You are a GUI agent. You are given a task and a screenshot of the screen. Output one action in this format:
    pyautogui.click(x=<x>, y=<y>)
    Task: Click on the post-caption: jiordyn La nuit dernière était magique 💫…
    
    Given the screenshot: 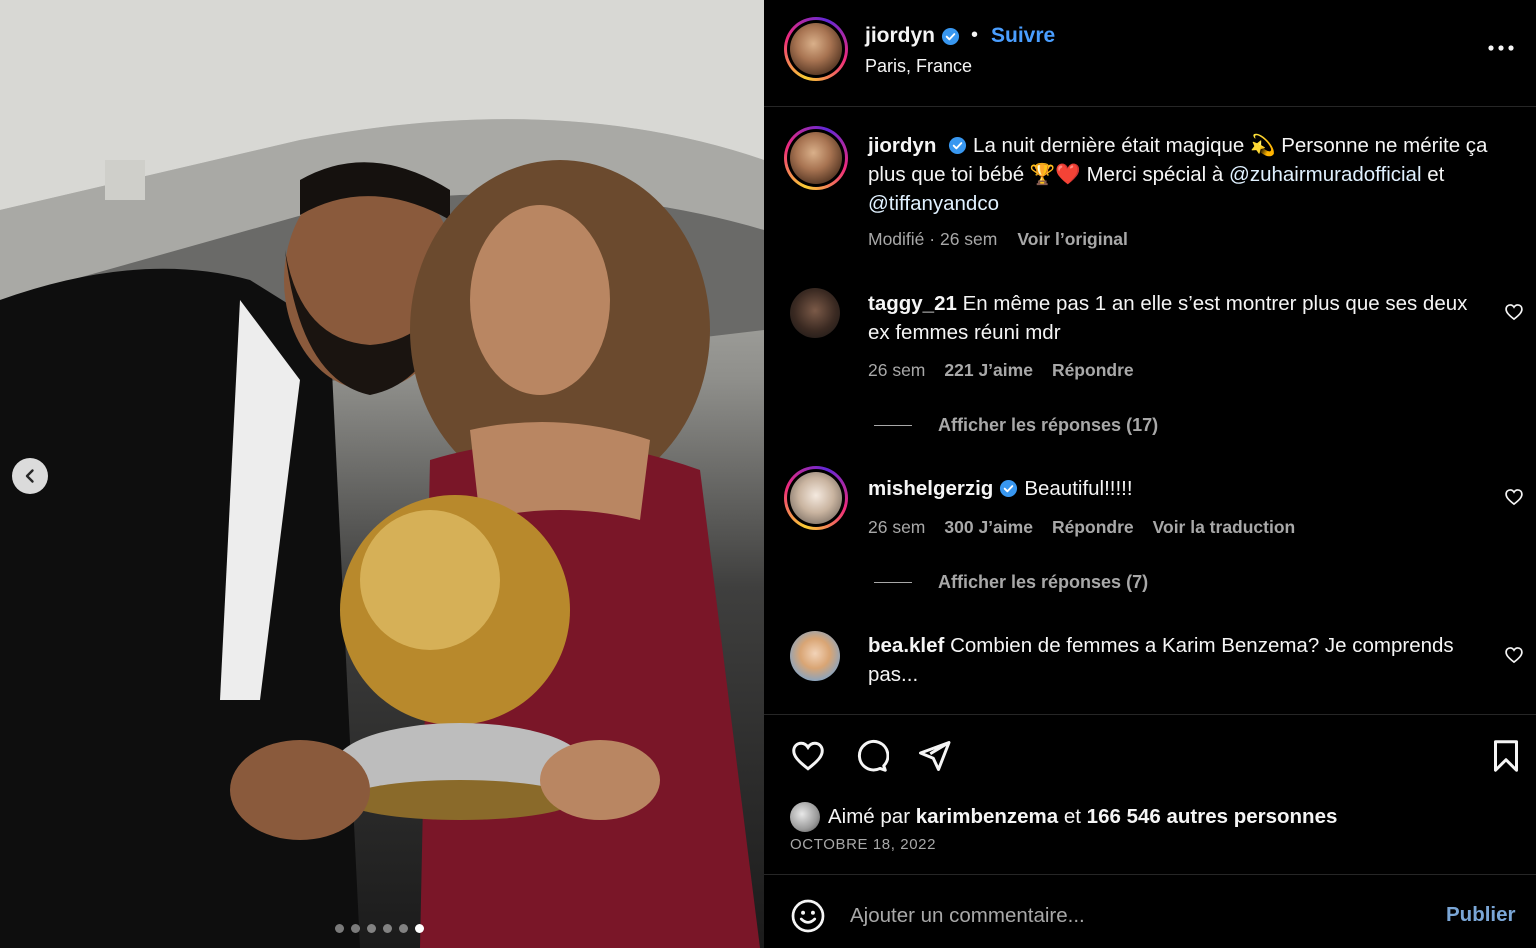 What is the action you would take?
    pyautogui.click(x=1178, y=174)
    